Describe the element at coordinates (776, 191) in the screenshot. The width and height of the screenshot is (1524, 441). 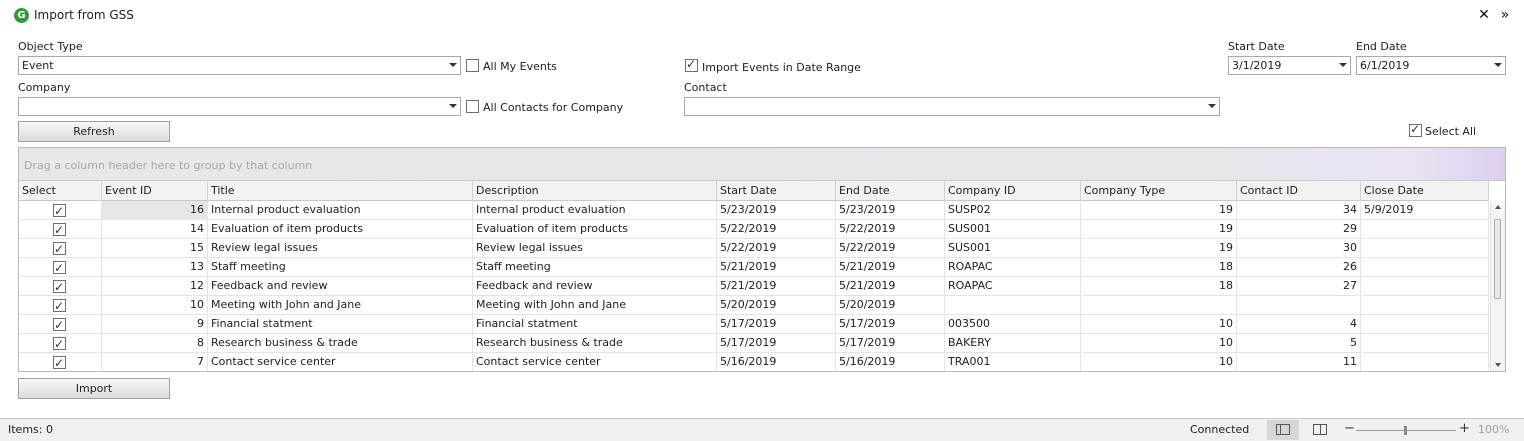
I see `column-header-start-date: Start Date` at that location.